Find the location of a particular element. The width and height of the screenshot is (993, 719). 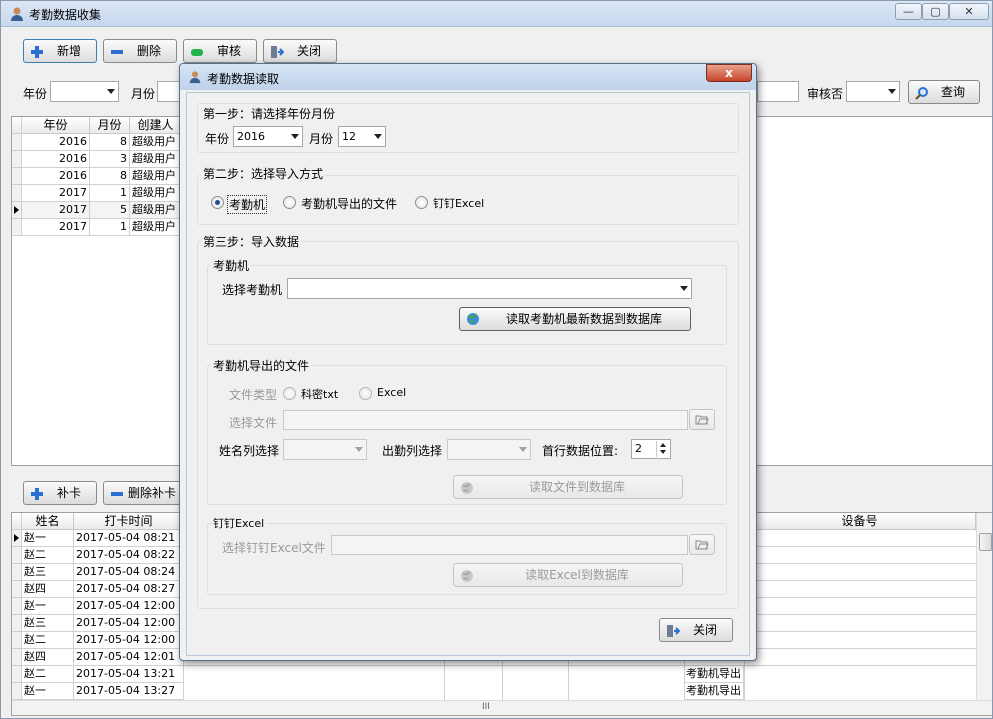

file-path-input is located at coordinates (485, 420).